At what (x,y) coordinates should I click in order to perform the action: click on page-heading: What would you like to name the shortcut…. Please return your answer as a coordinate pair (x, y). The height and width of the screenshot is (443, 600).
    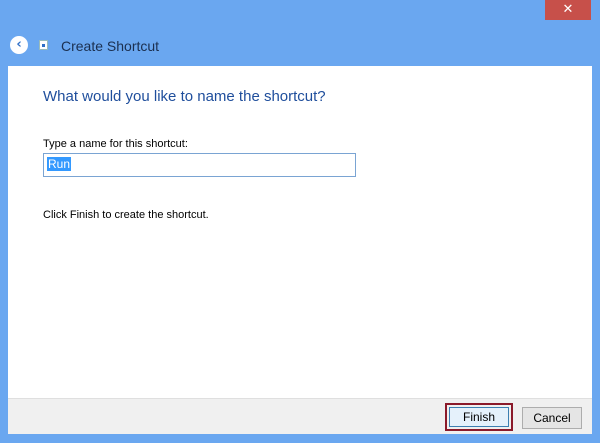
    Looking at the image, I should click on (184, 96).